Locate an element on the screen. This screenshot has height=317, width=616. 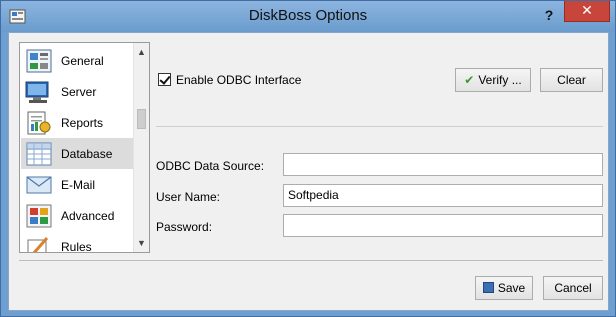
odbc-source-label: ODBC Data Source: is located at coordinates (210, 166).